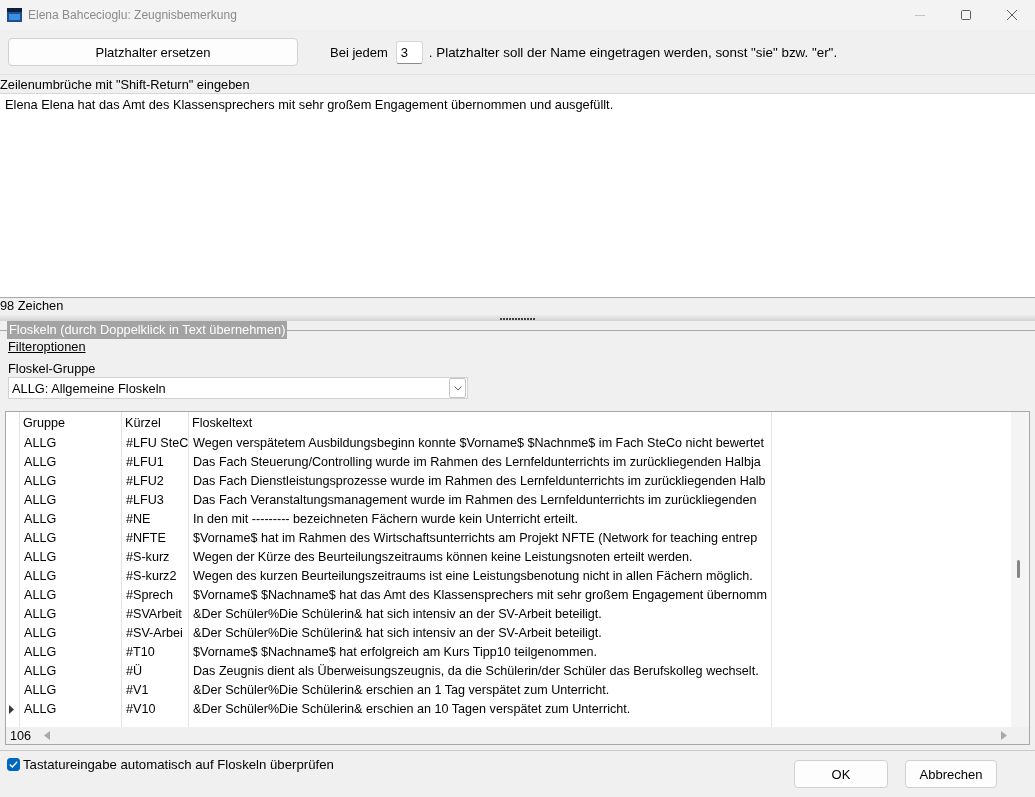 The width and height of the screenshot is (1035, 797). What do you see at coordinates (480, 500) in the screenshot?
I see `table-cell: Das Fach Veranstaltungsmanagement wurde im Rahmen des Lernfeldunterrichts im zurückliegenden` at bounding box center [480, 500].